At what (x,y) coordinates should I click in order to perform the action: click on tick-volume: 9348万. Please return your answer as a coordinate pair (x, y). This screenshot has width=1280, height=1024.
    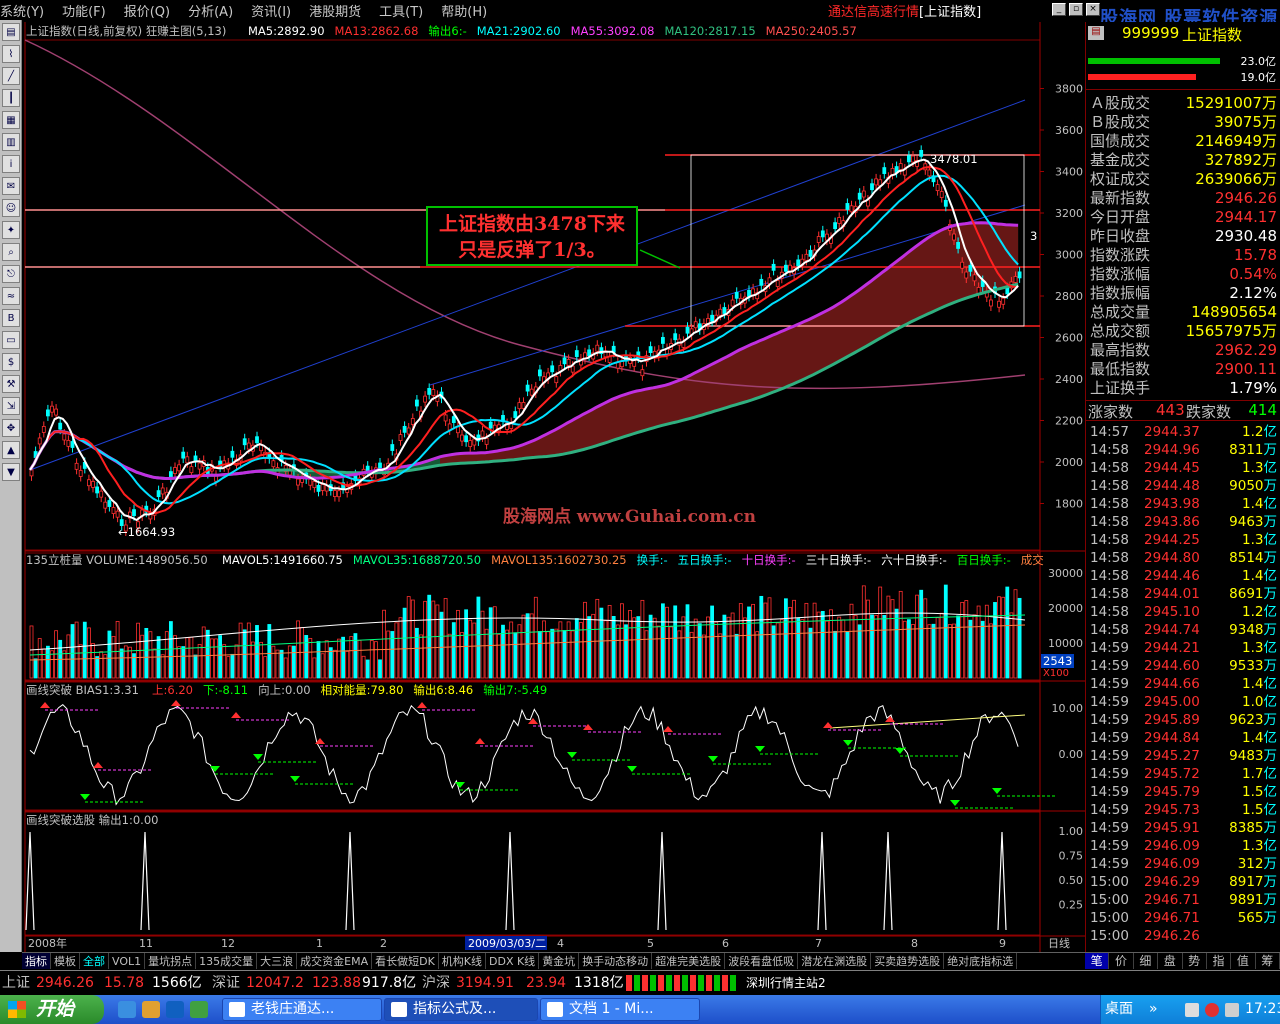
    Looking at the image, I should click on (1253, 630).